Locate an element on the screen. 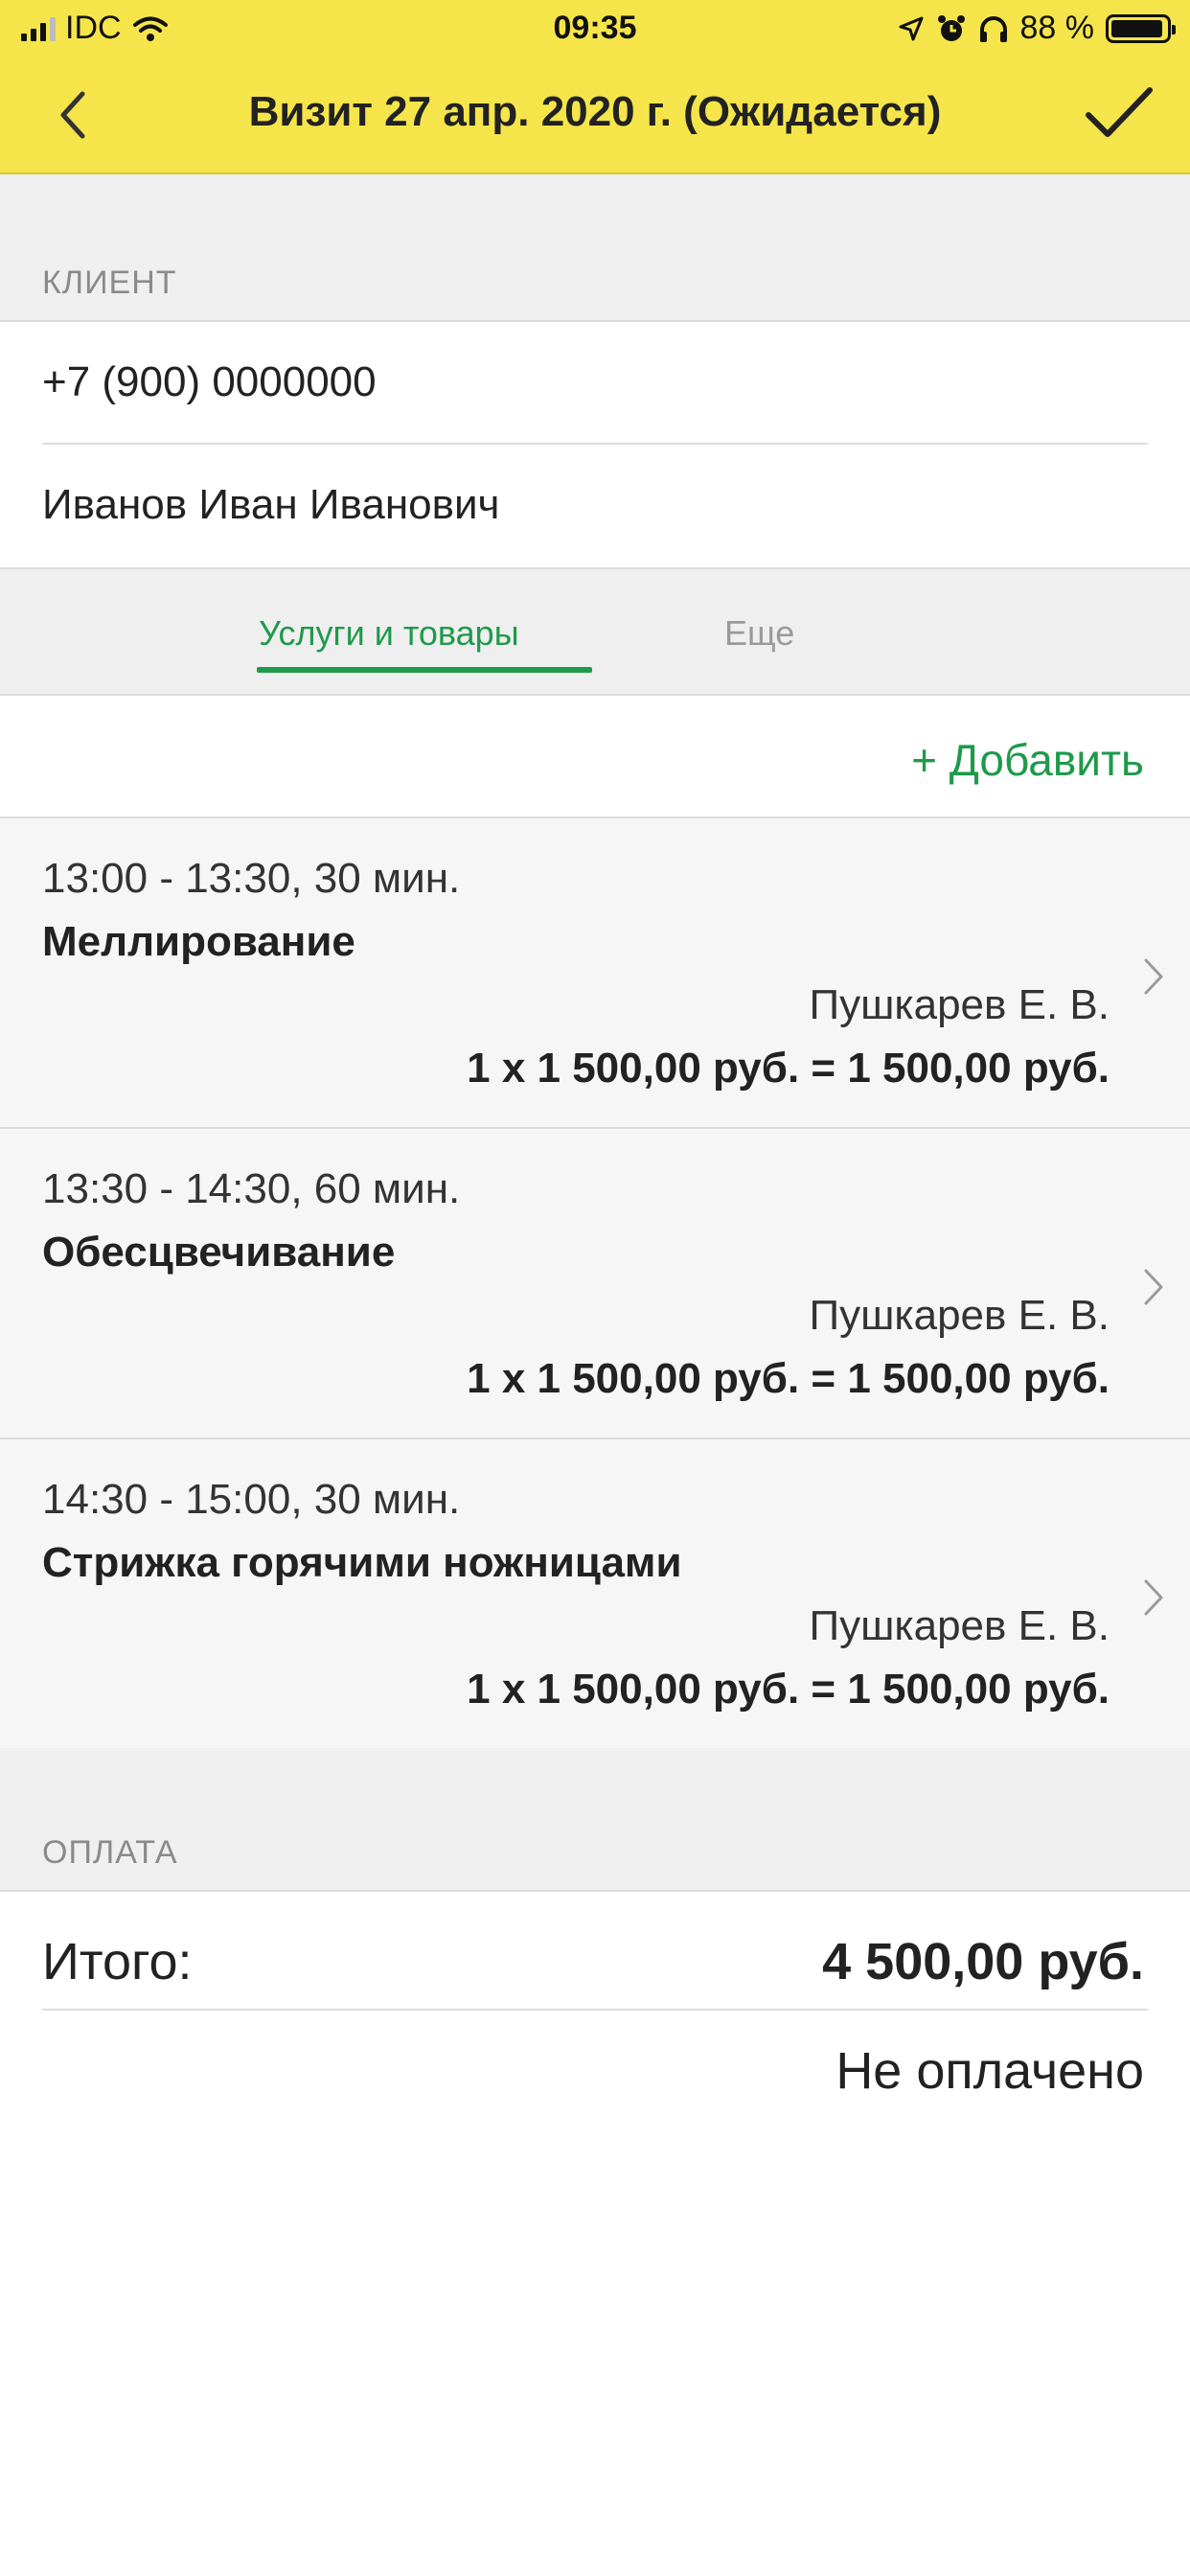 This screenshot has height=2576, width=1190. location-arrow-icon is located at coordinates (911, 28).